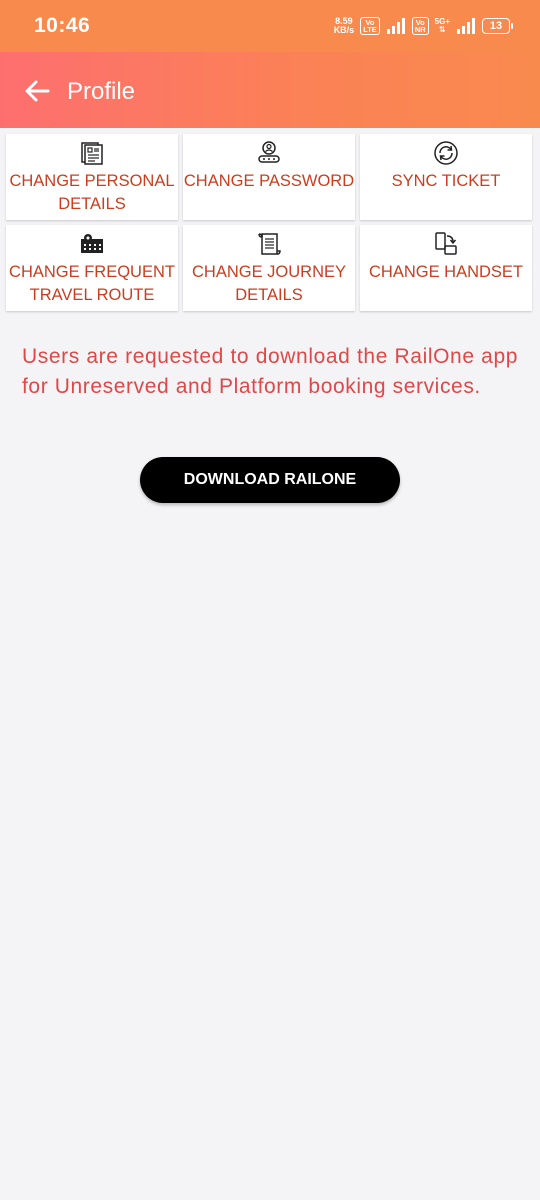  What do you see at coordinates (37, 91) in the screenshot?
I see `arrow-left-icon` at bounding box center [37, 91].